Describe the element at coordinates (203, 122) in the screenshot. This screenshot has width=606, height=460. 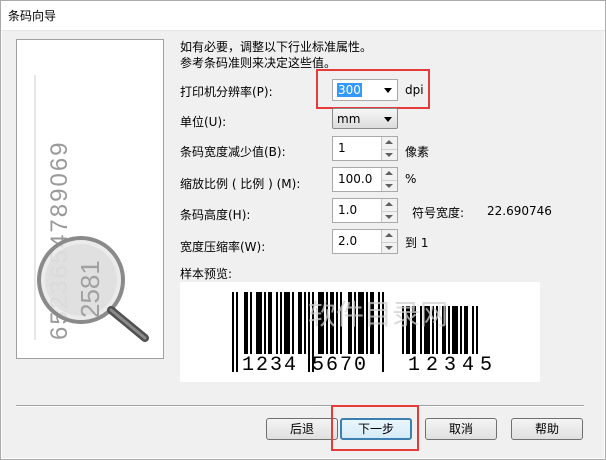
I see `unit-label: 单位(U):` at that location.